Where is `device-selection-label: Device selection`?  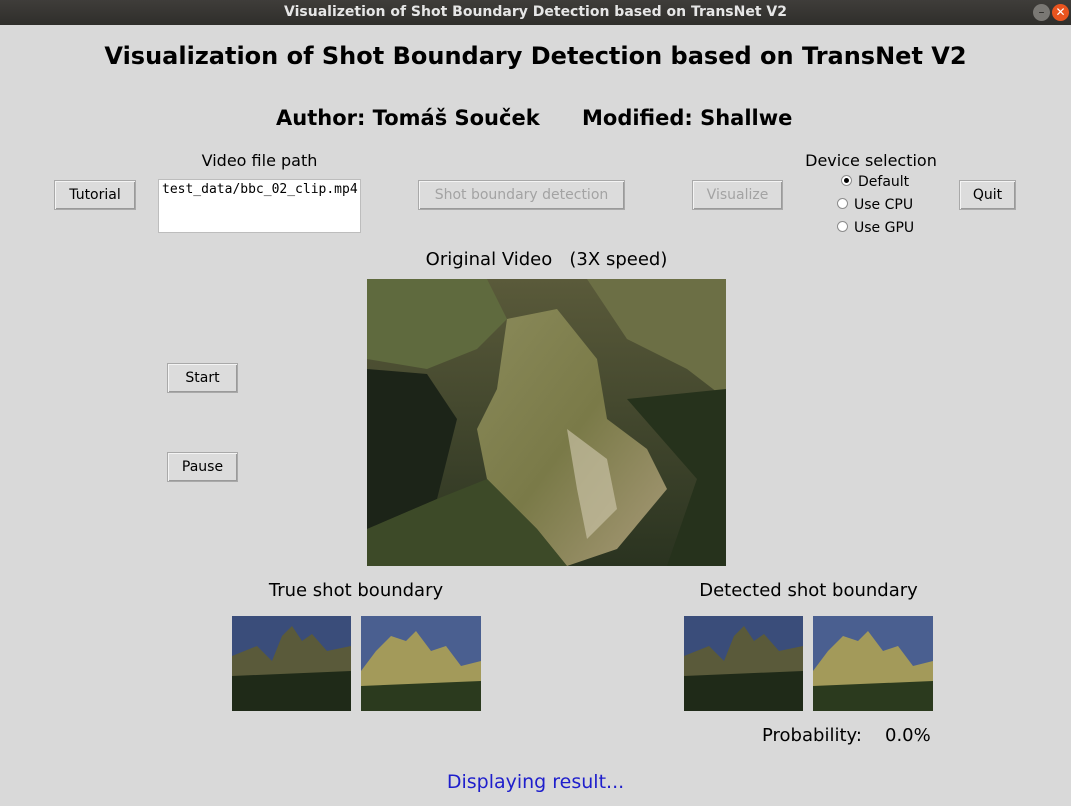 device-selection-label: Device selection is located at coordinates (871, 160).